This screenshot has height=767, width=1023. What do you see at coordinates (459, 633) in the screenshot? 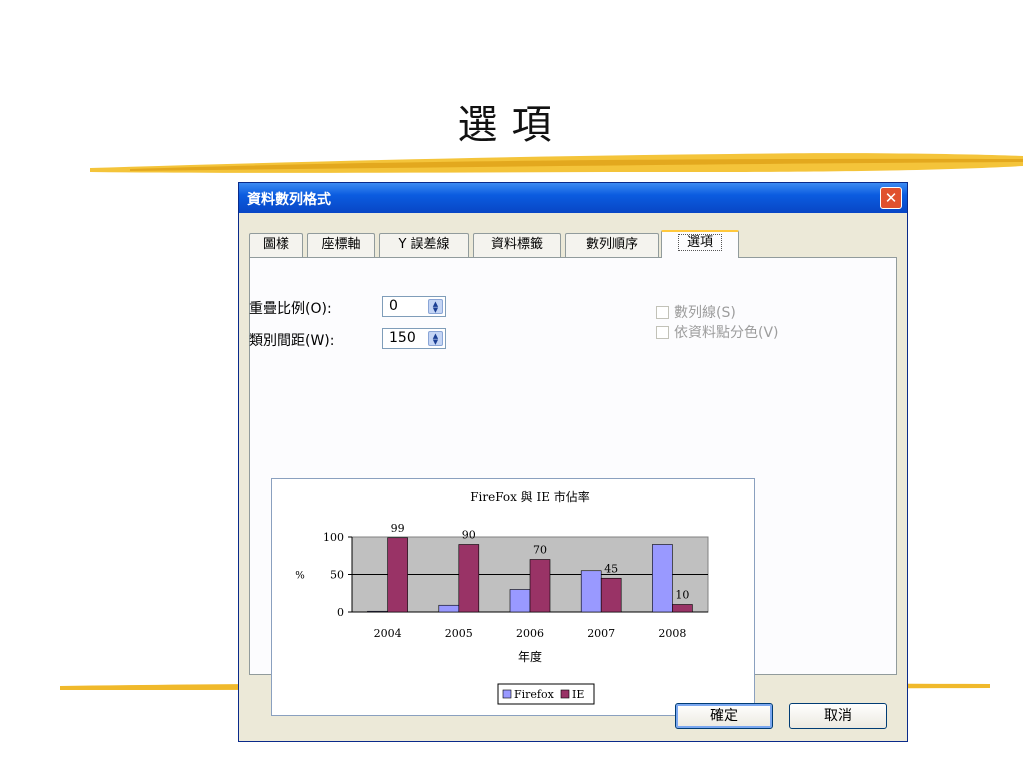
I see `x-tick-label: 2005` at bounding box center [459, 633].